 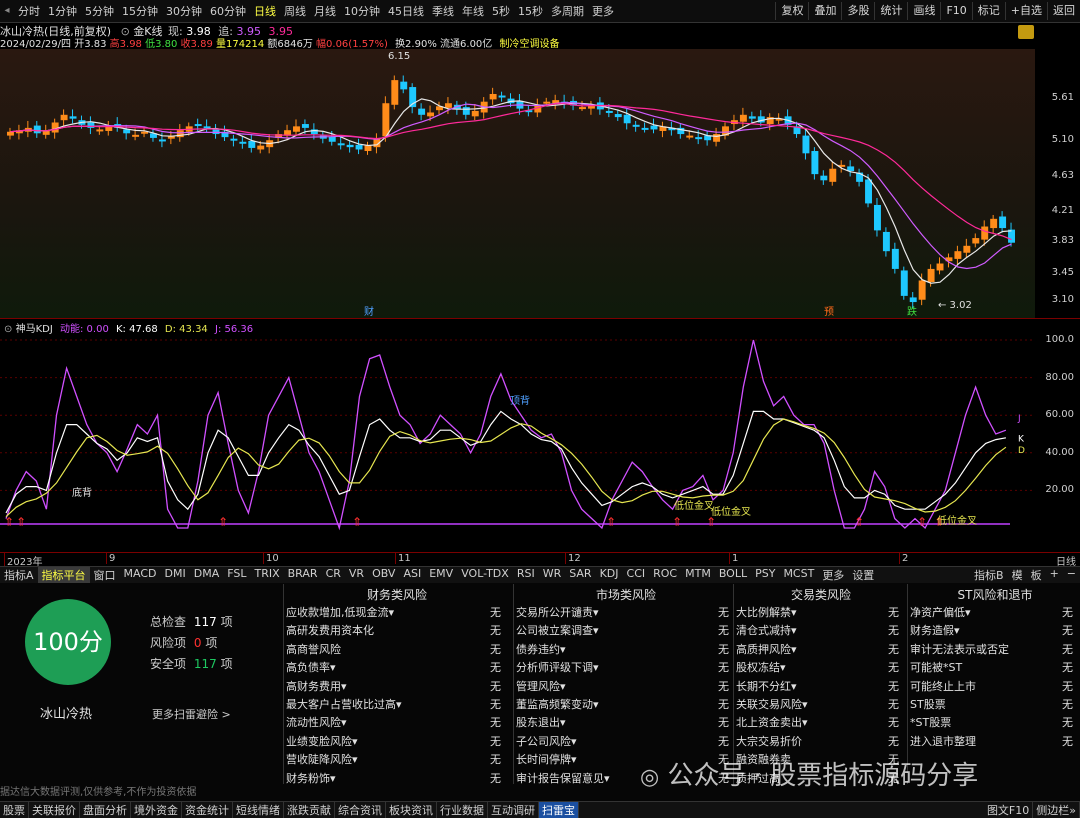 What do you see at coordinates (236, 575) in the screenshot?
I see `indicator-tab: FSL` at bounding box center [236, 575].